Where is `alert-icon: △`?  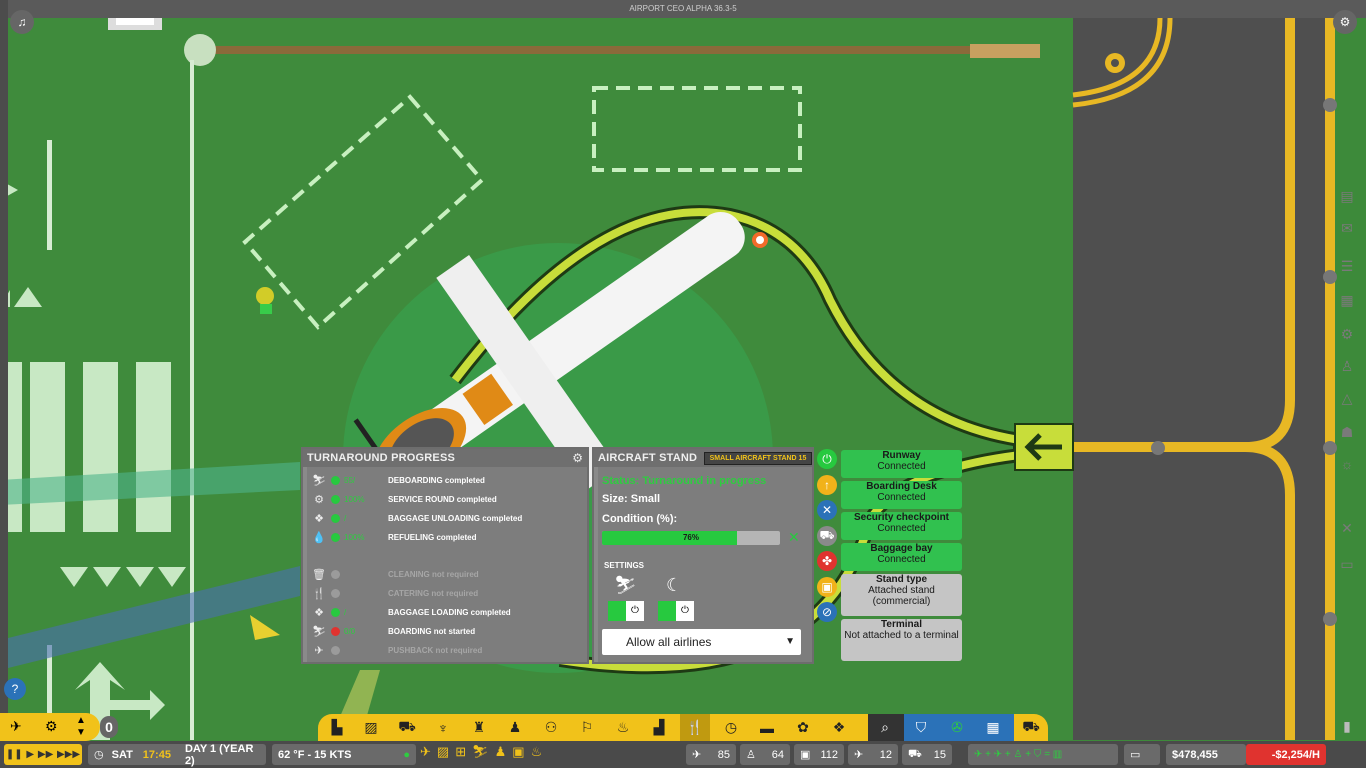 alert-icon: △ is located at coordinates (1347, 401).